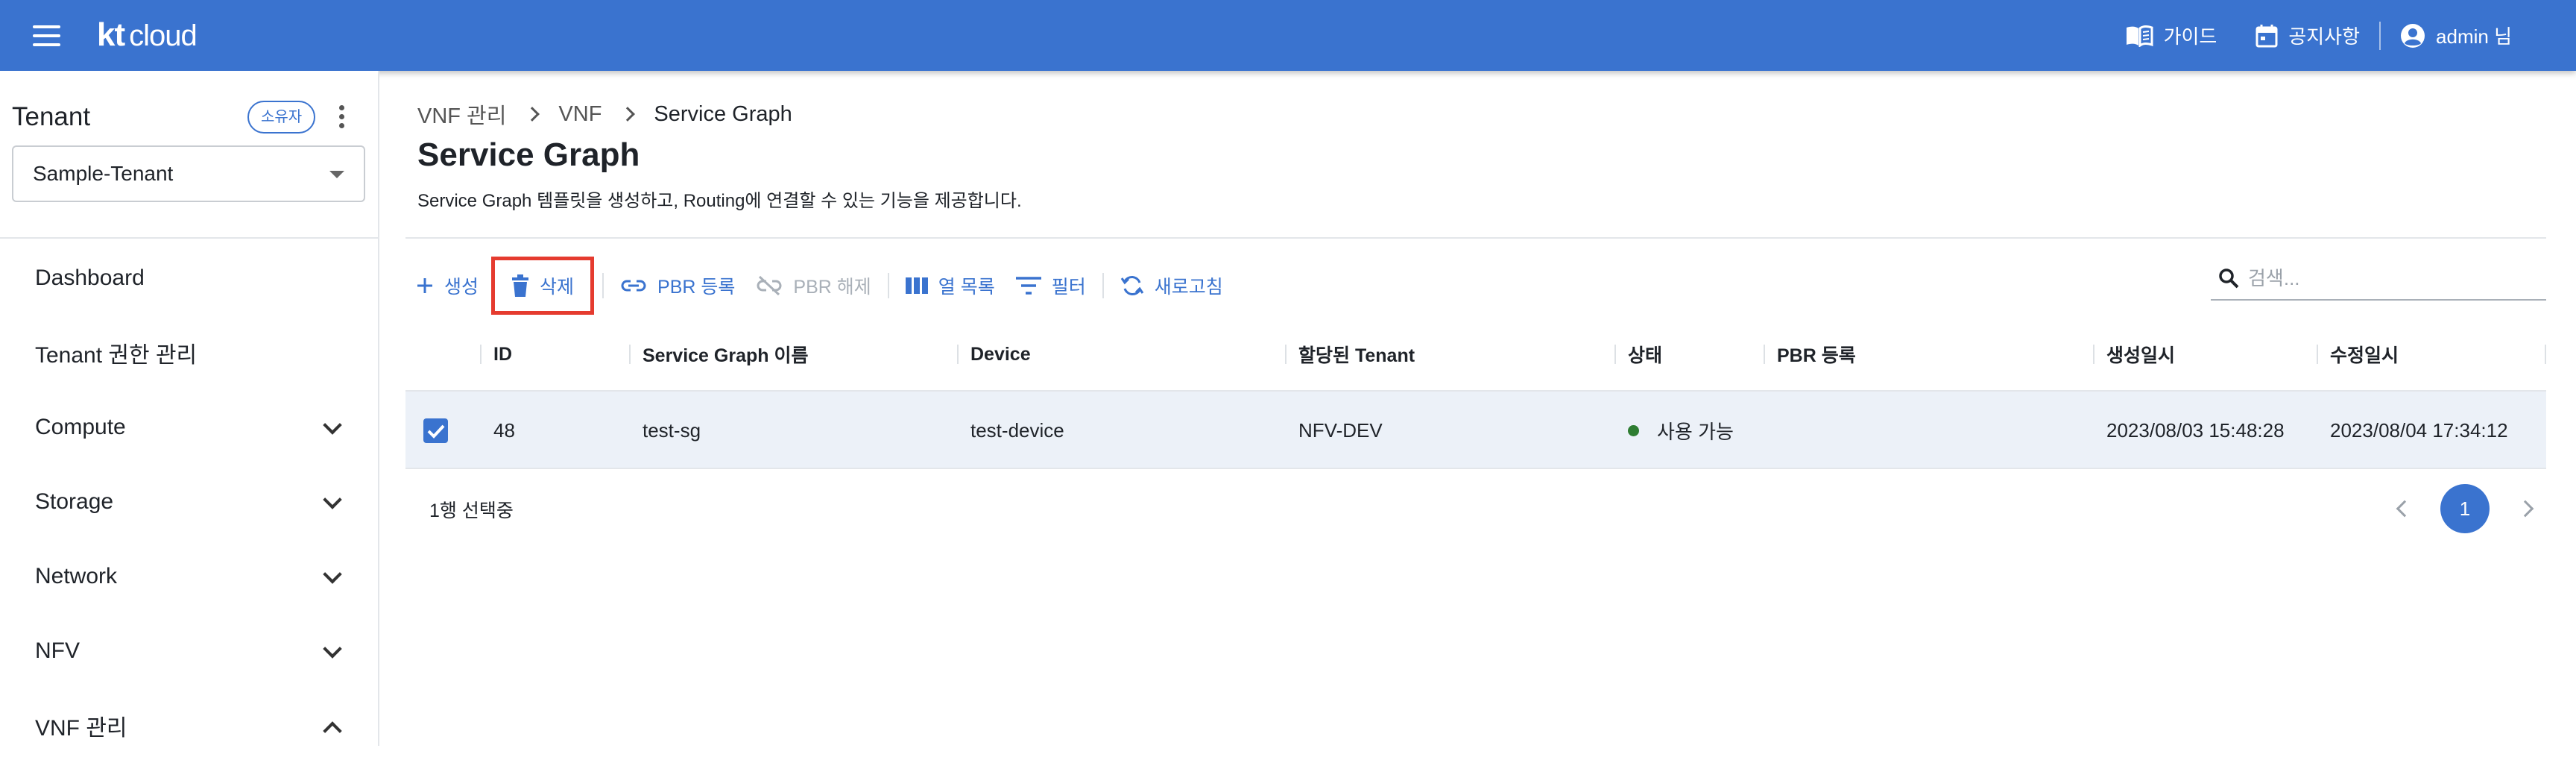 The width and height of the screenshot is (2576, 763). Describe the element at coordinates (2195, 430) in the screenshot. I see `cell-created: 2023/08/03 15:48:28` at that location.